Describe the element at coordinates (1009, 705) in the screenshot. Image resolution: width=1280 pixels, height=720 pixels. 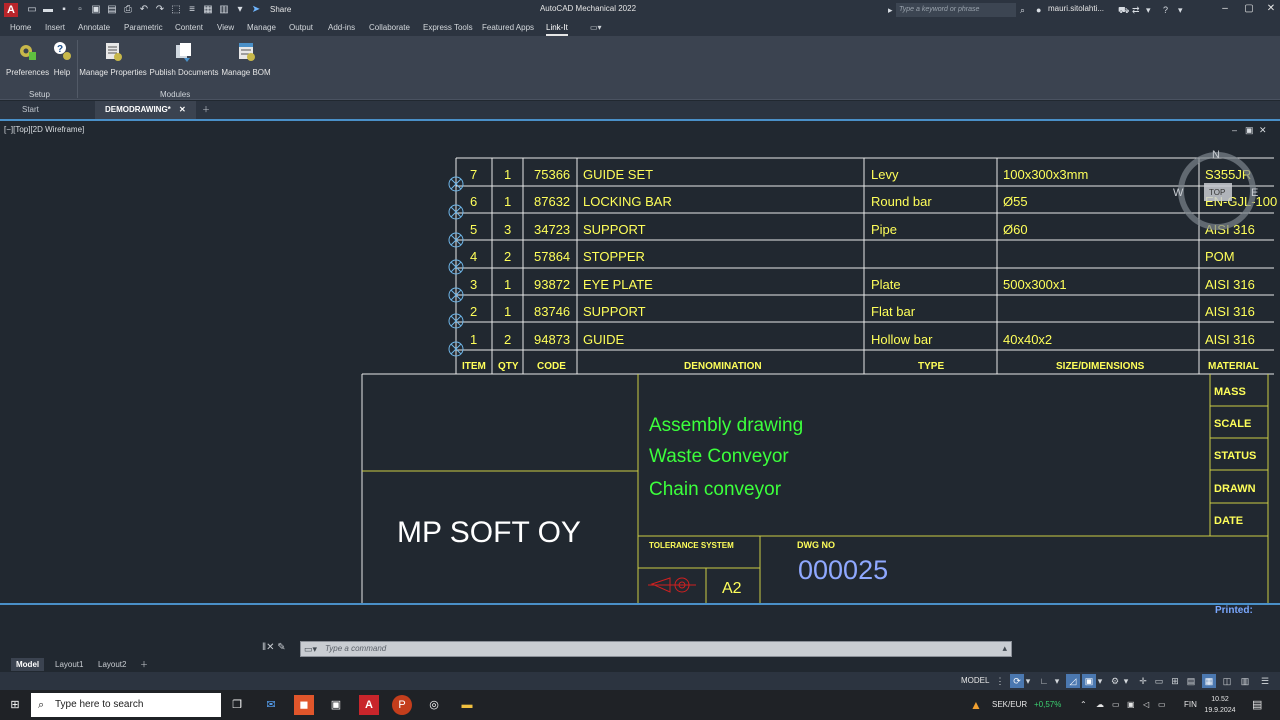
I see `currency-pair: SEK/EUR` at that location.